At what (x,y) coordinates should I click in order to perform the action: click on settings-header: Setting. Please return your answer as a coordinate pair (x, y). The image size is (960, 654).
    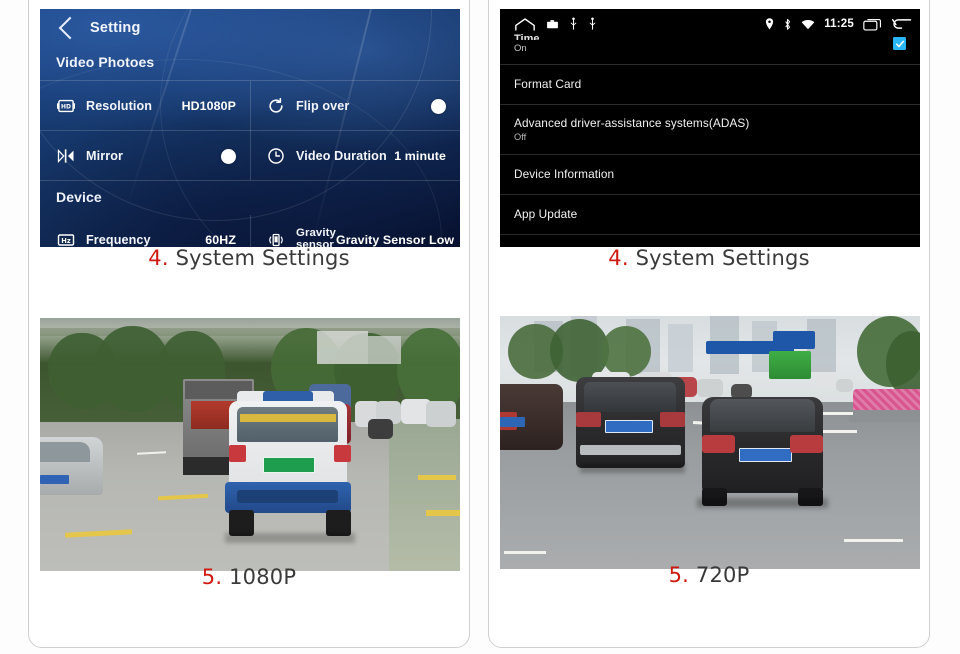
    Looking at the image, I should click on (90, 28).